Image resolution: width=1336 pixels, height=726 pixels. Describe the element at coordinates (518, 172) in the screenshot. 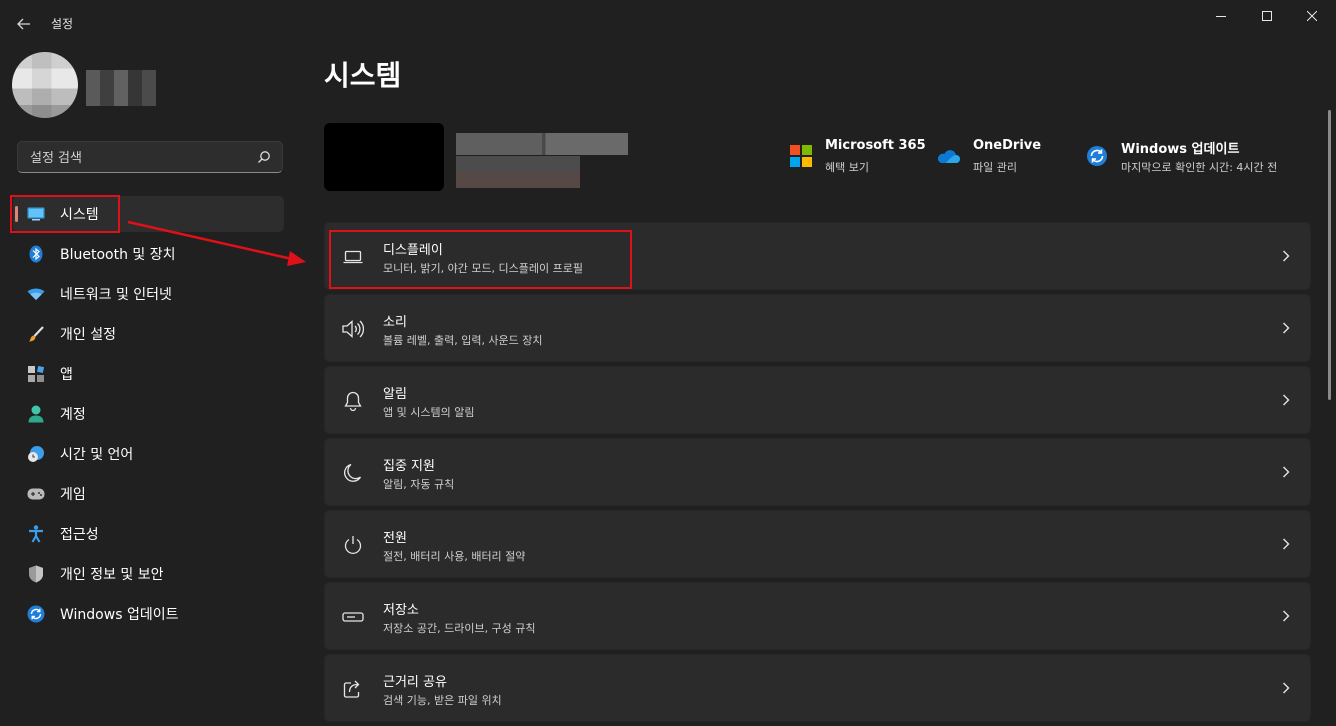

I see `device-details-redacted` at that location.